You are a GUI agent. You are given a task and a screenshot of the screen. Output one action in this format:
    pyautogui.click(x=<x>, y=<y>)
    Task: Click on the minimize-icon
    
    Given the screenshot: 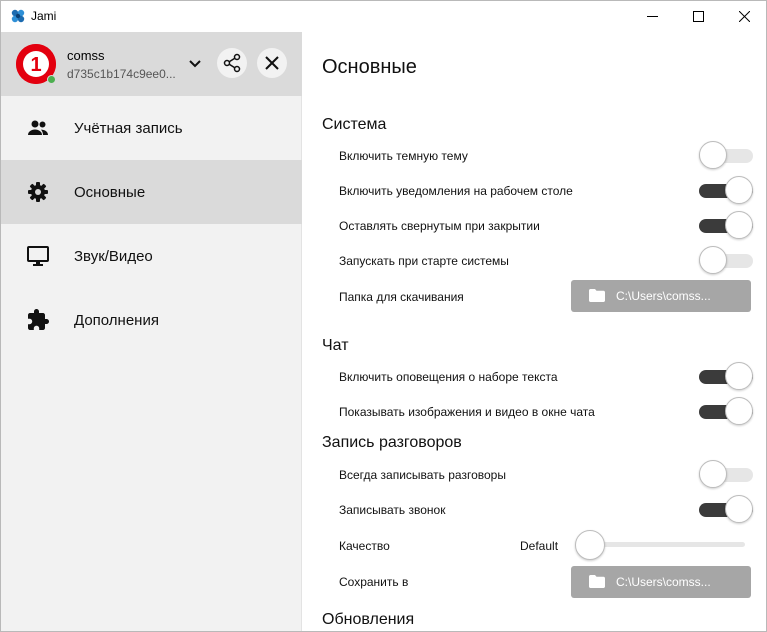 What is the action you would take?
    pyautogui.click(x=652, y=16)
    